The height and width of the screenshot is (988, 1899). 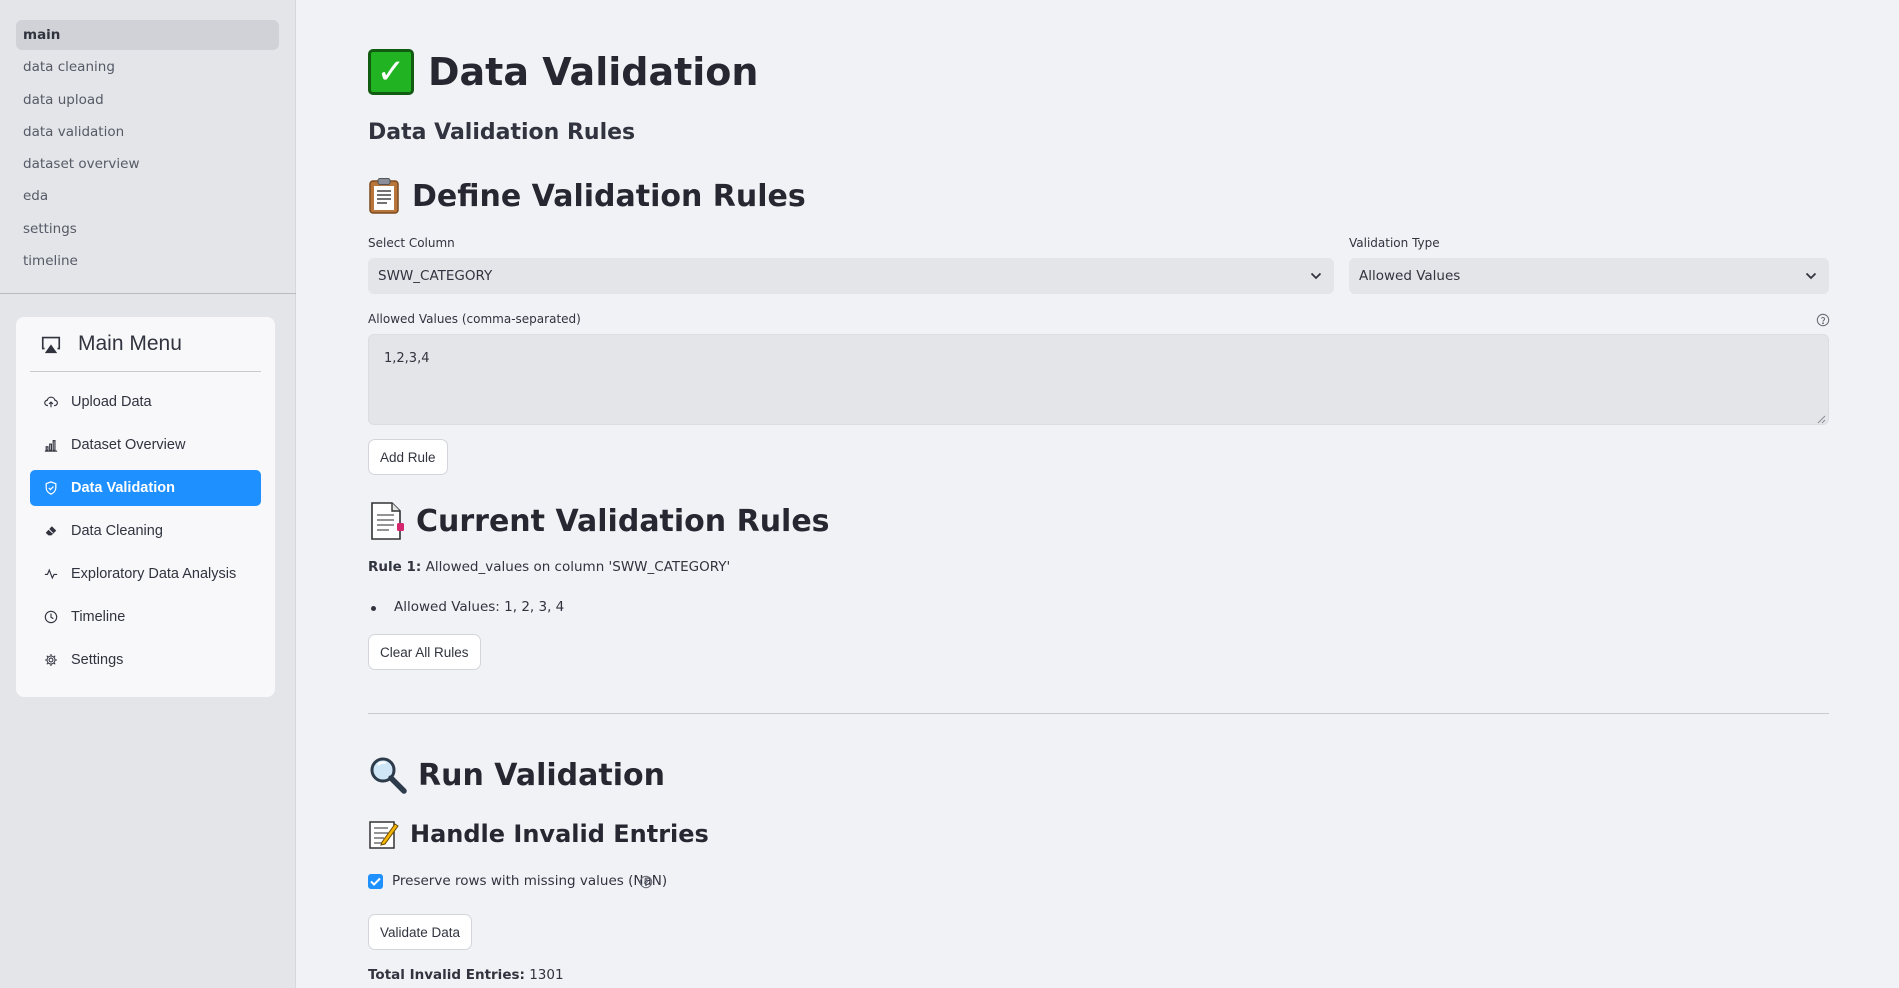 I want to click on page-link-dataset-overview: dataset overview, so click(x=147, y=164).